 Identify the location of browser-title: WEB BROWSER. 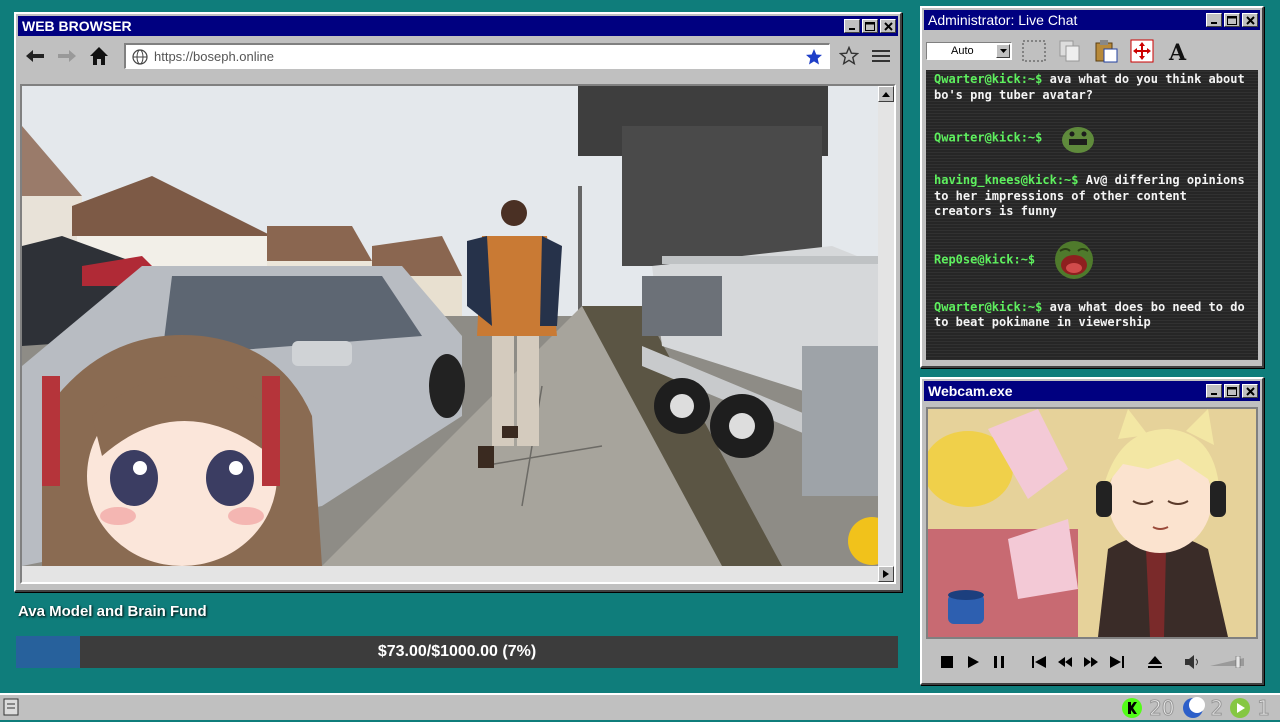
(77, 26).